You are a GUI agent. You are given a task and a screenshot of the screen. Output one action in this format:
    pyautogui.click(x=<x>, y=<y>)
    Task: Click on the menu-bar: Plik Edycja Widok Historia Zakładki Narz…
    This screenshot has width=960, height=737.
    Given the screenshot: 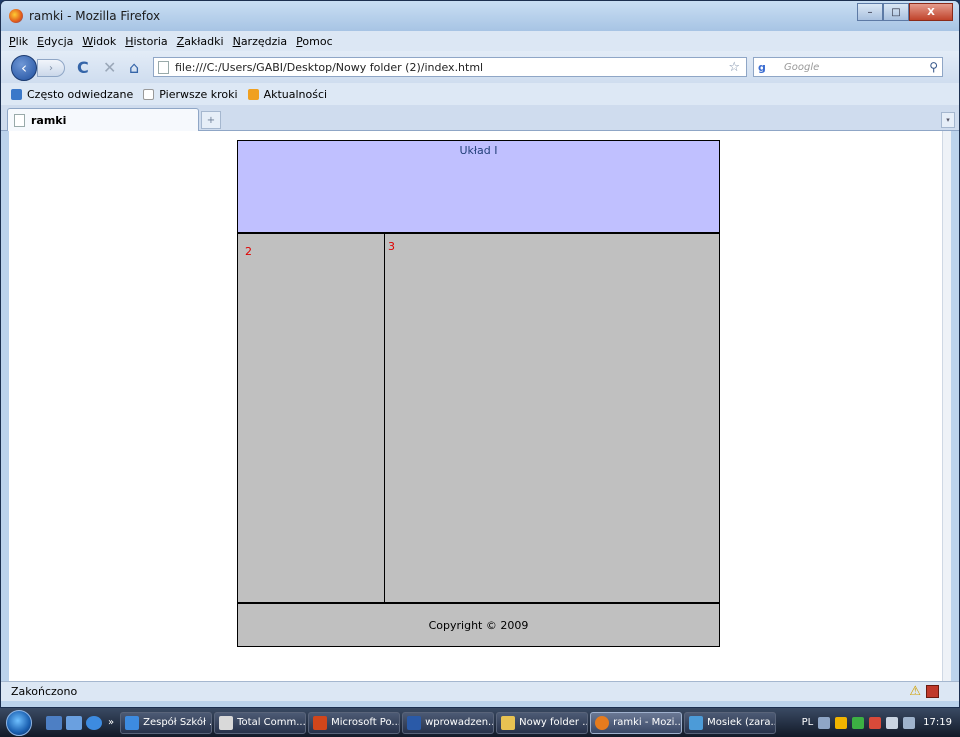 What is the action you would take?
    pyautogui.click(x=480, y=41)
    